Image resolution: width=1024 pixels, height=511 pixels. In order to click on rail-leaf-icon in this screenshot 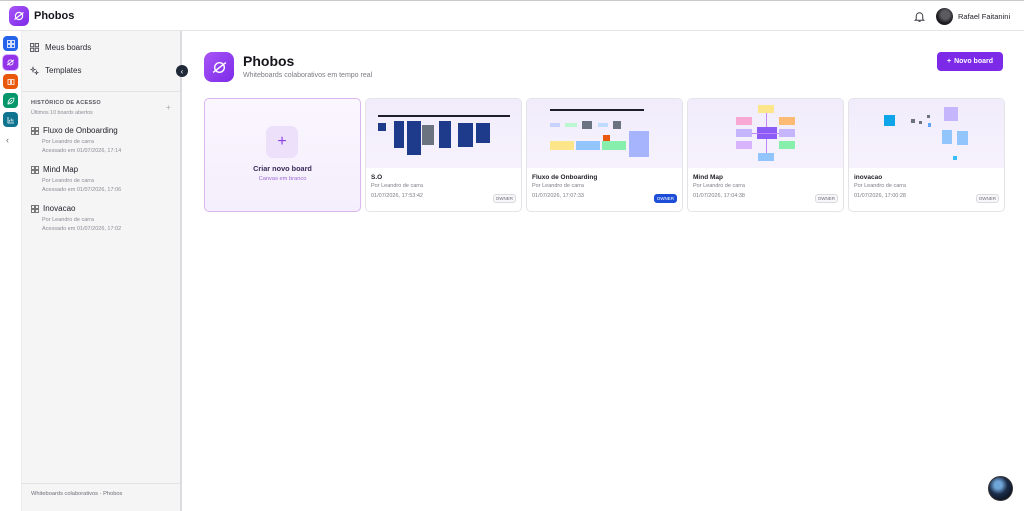, I will do `click(10, 100)`.